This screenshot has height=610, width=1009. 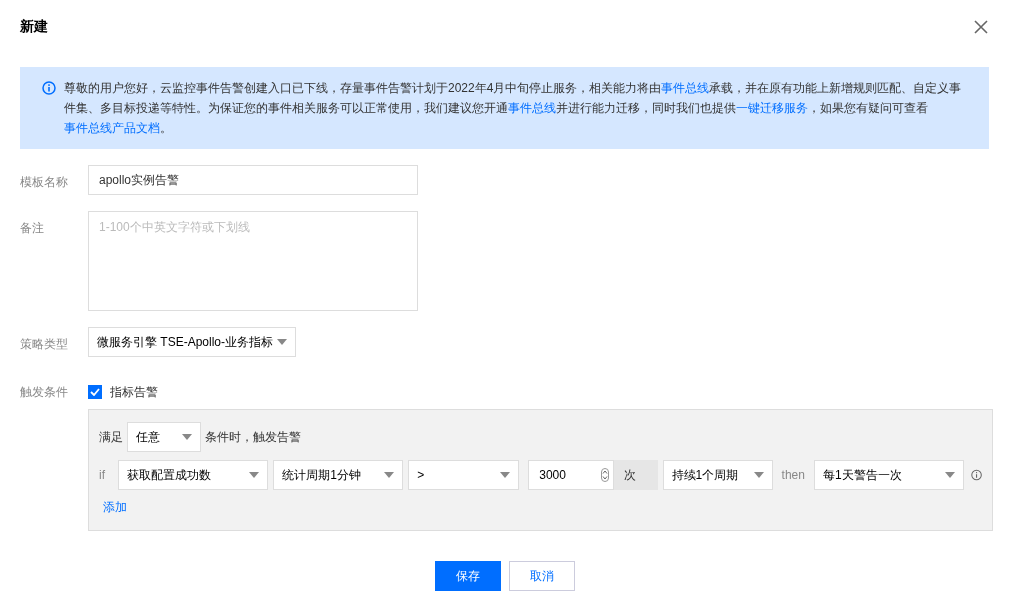 What do you see at coordinates (338, 475) in the screenshot?
I see `dropdown: 统计周期1分钟` at bounding box center [338, 475].